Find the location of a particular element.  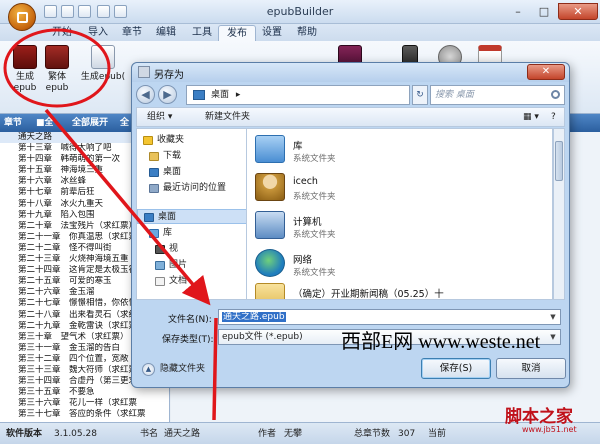

computer-icon is located at coordinates (270, 225).